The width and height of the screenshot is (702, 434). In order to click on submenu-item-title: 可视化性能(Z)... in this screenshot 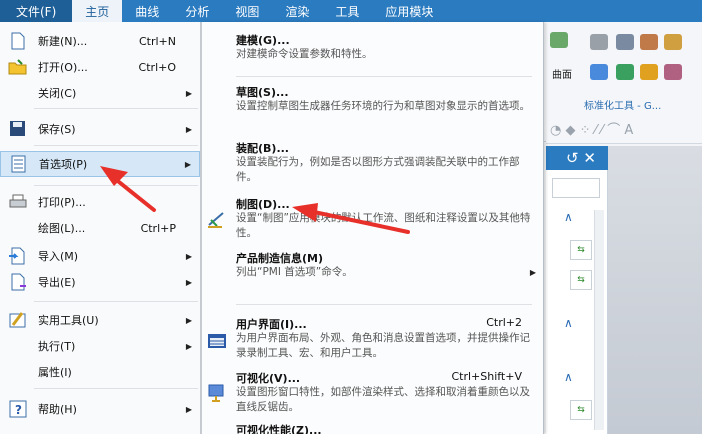, I will do `click(279, 429)`.